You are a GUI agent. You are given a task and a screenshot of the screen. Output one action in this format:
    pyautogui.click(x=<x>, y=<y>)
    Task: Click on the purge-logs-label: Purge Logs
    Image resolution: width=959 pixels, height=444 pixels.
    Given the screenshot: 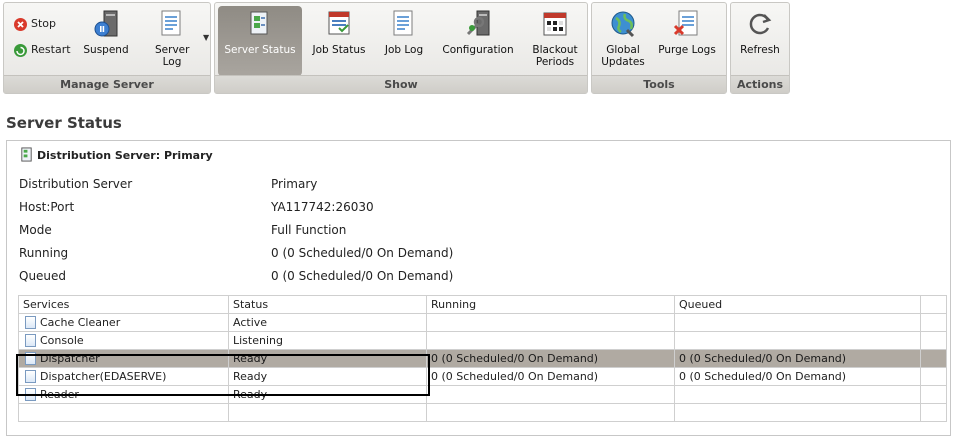 What is the action you would take?
    pyautogui.click(x=687, y=50)
    